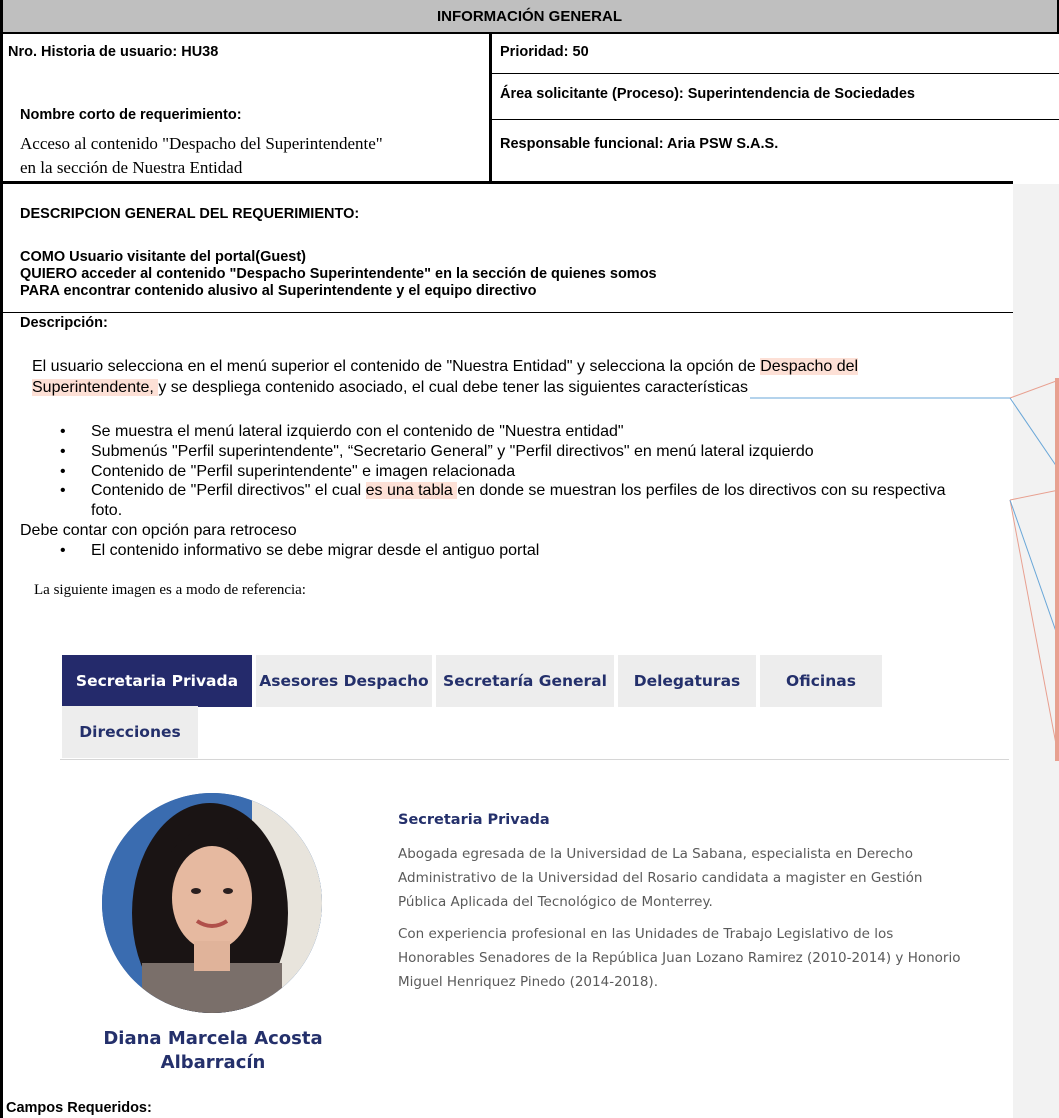 The image size is (1059, 1118). I want to click on table-divider-description, so click(506, 312).